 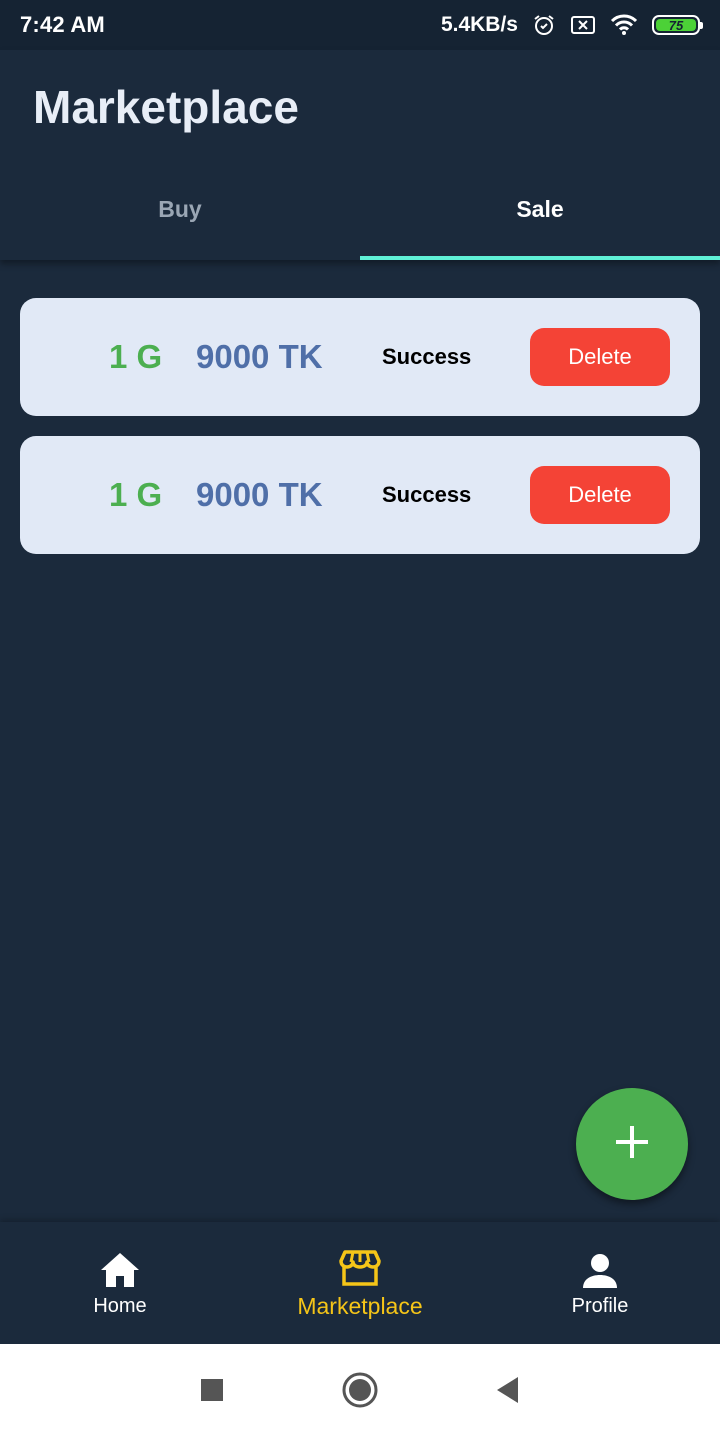 I want to click on nav-label-profile: Profile, so click(x=600, y=1305).